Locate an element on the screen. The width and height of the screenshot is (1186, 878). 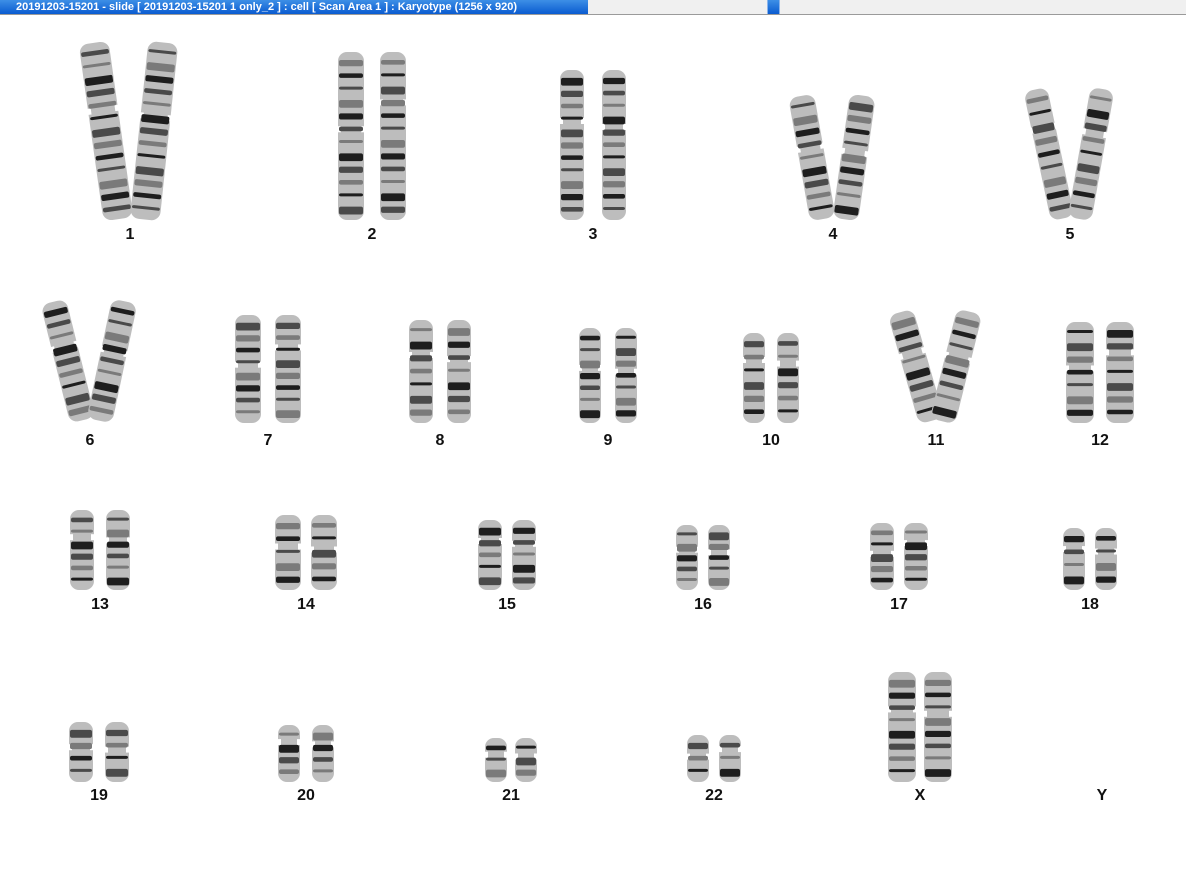
chromosome-label-3: 3 is located at coordinates (593, 234).